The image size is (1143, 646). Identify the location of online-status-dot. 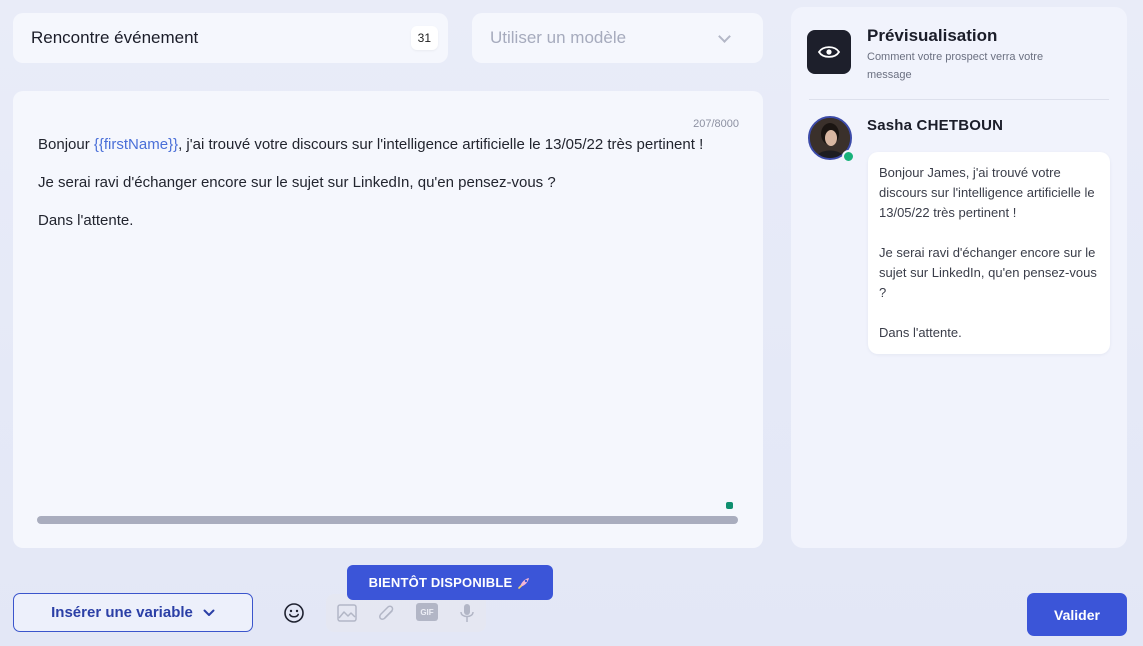
(848, 156).